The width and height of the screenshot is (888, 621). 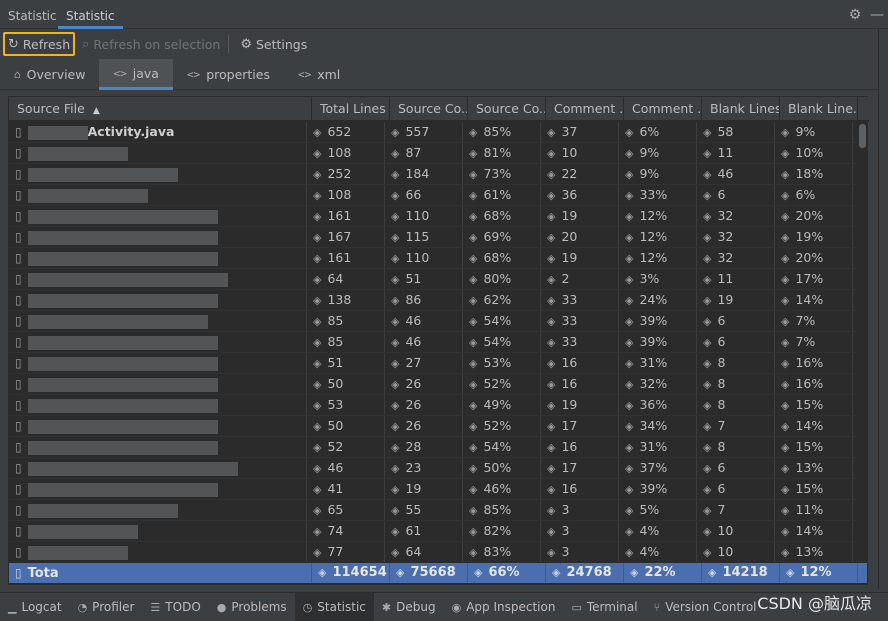 I want to click on metric-cell: ◈ 46%, so click(x=502, y=489).